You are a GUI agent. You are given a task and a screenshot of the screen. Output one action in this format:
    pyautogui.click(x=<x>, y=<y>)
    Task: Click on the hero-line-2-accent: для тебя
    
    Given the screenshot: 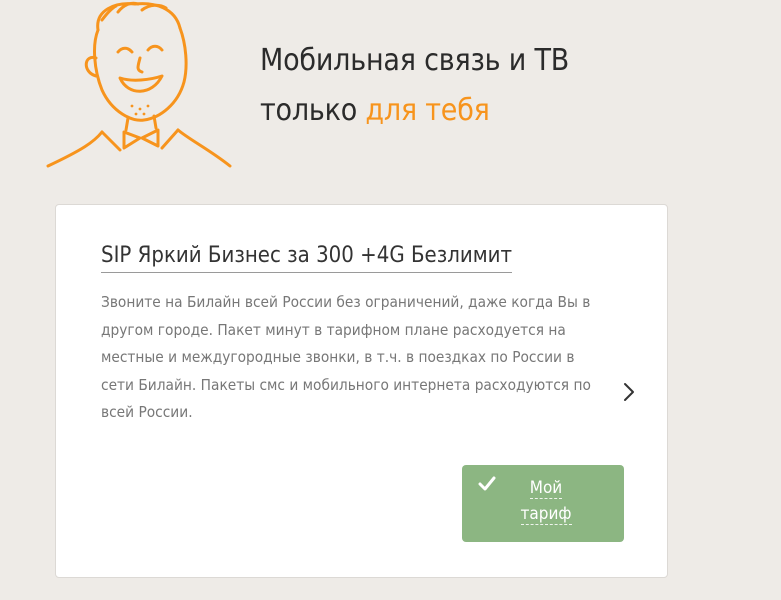 What is the action you would take?
    pyautogui.click(x=427, y=110)
    